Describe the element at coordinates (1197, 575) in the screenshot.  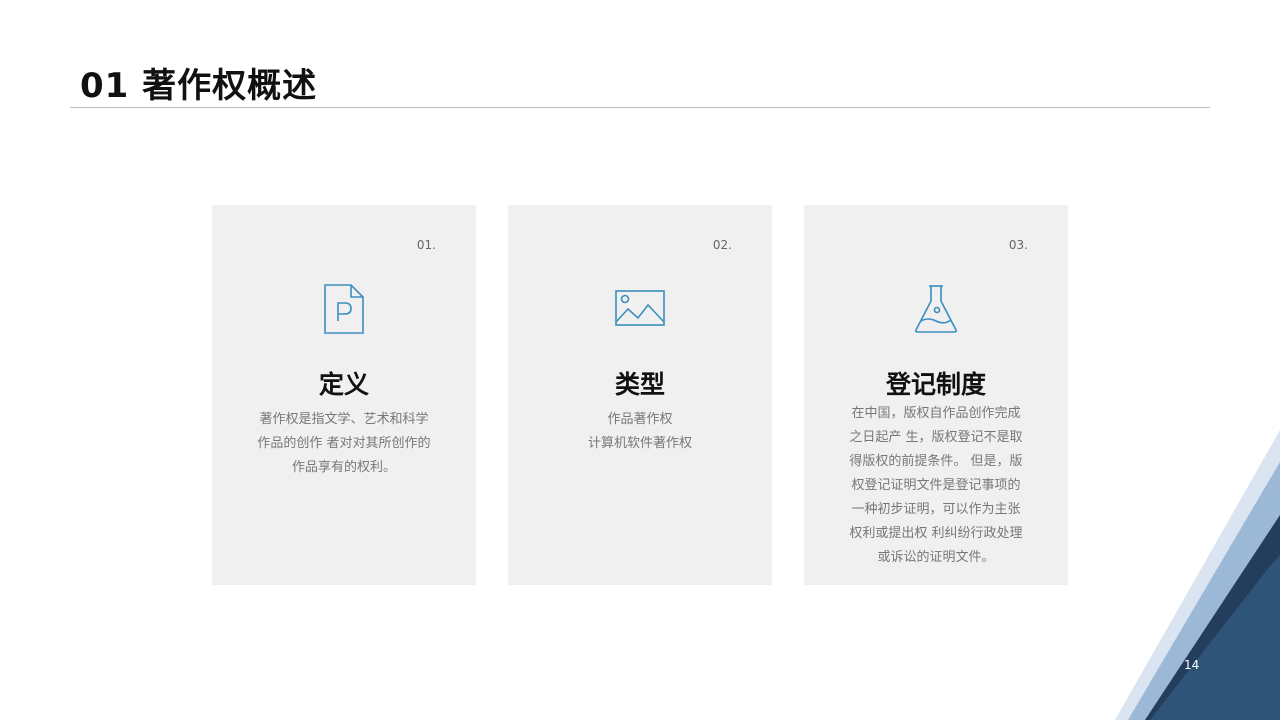
I see `corner-decoration` at that location.